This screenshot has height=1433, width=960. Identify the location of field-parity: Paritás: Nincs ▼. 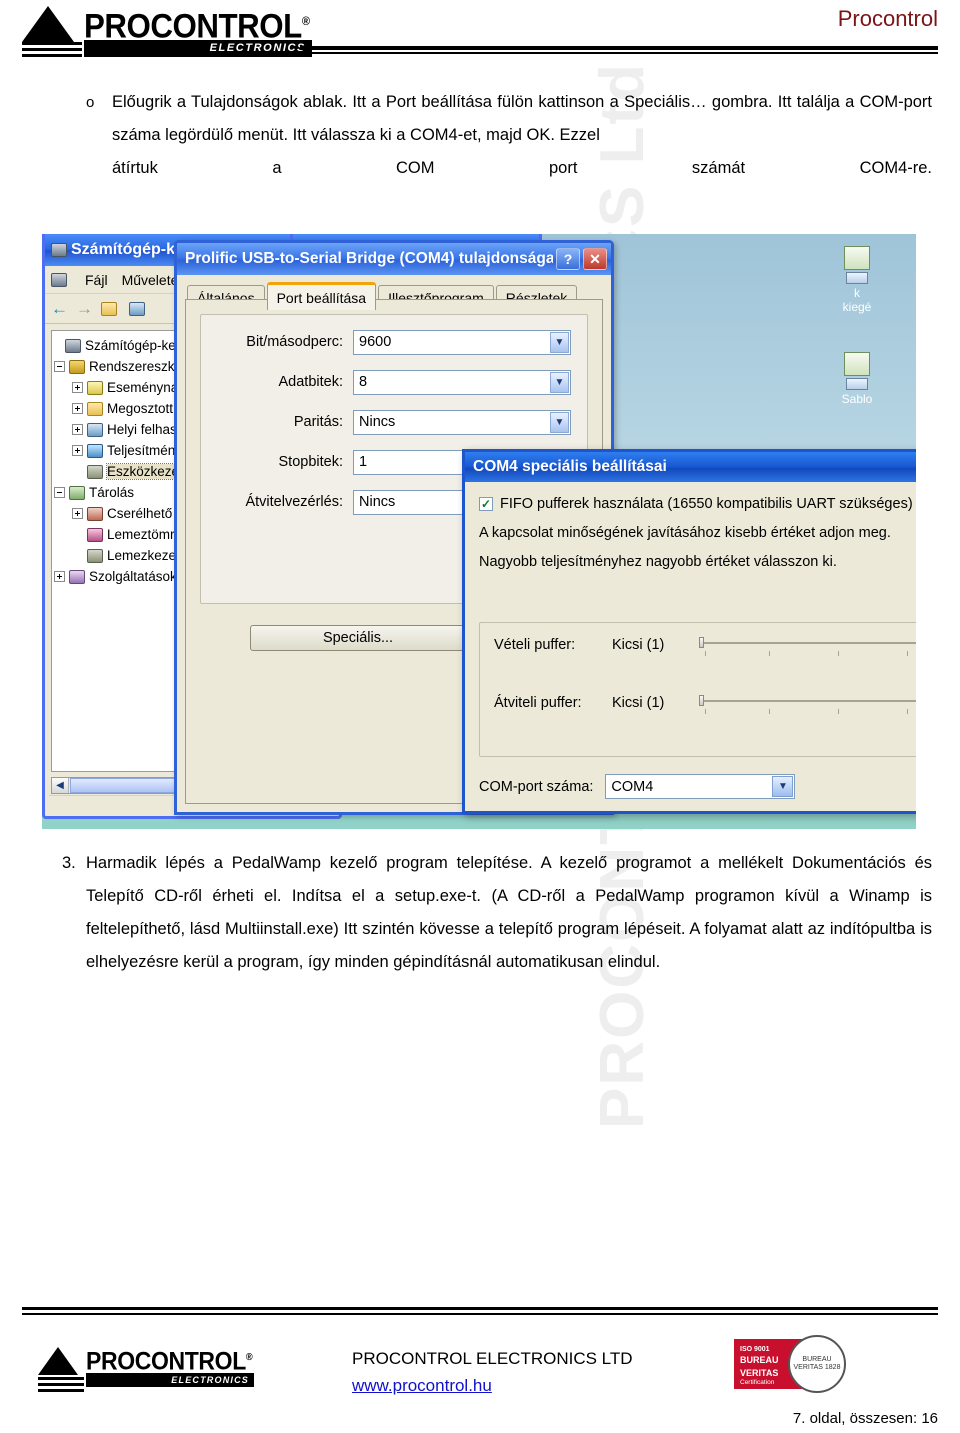
(386, 422).